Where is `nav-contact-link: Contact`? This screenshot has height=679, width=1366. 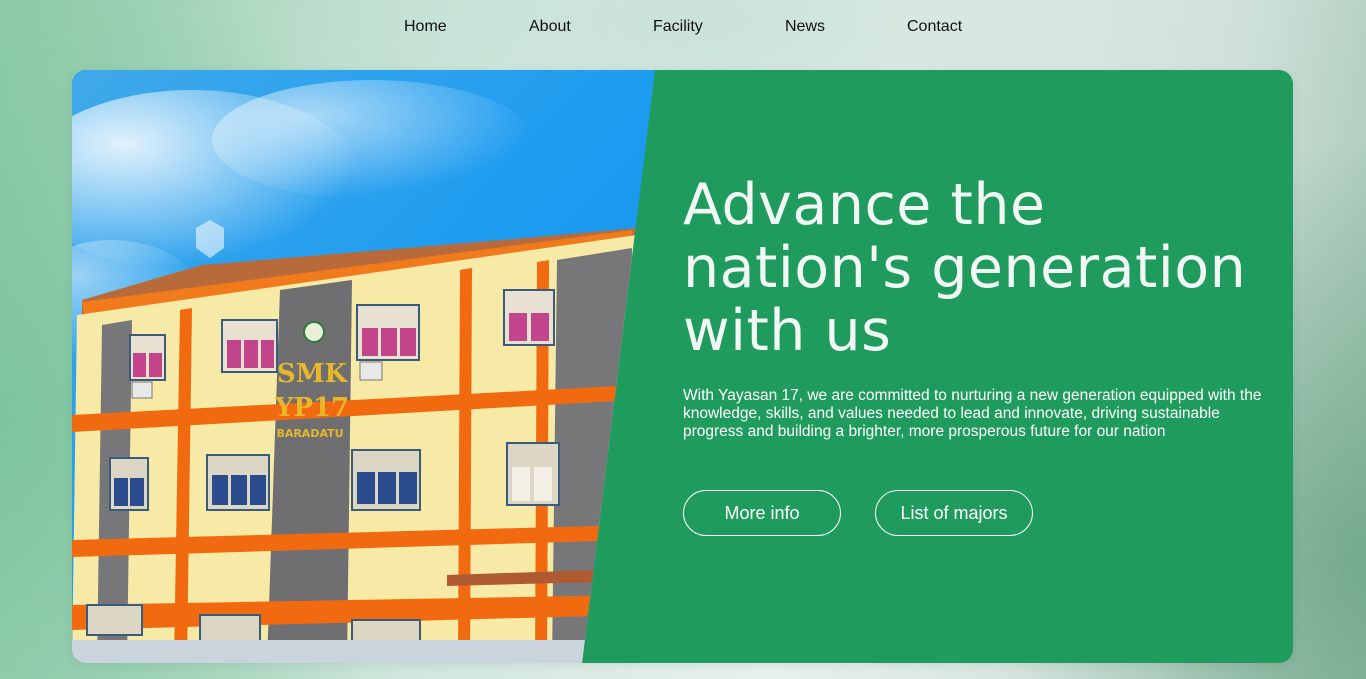
nav-contact-link: Contact is located at coordinates (934, 27).